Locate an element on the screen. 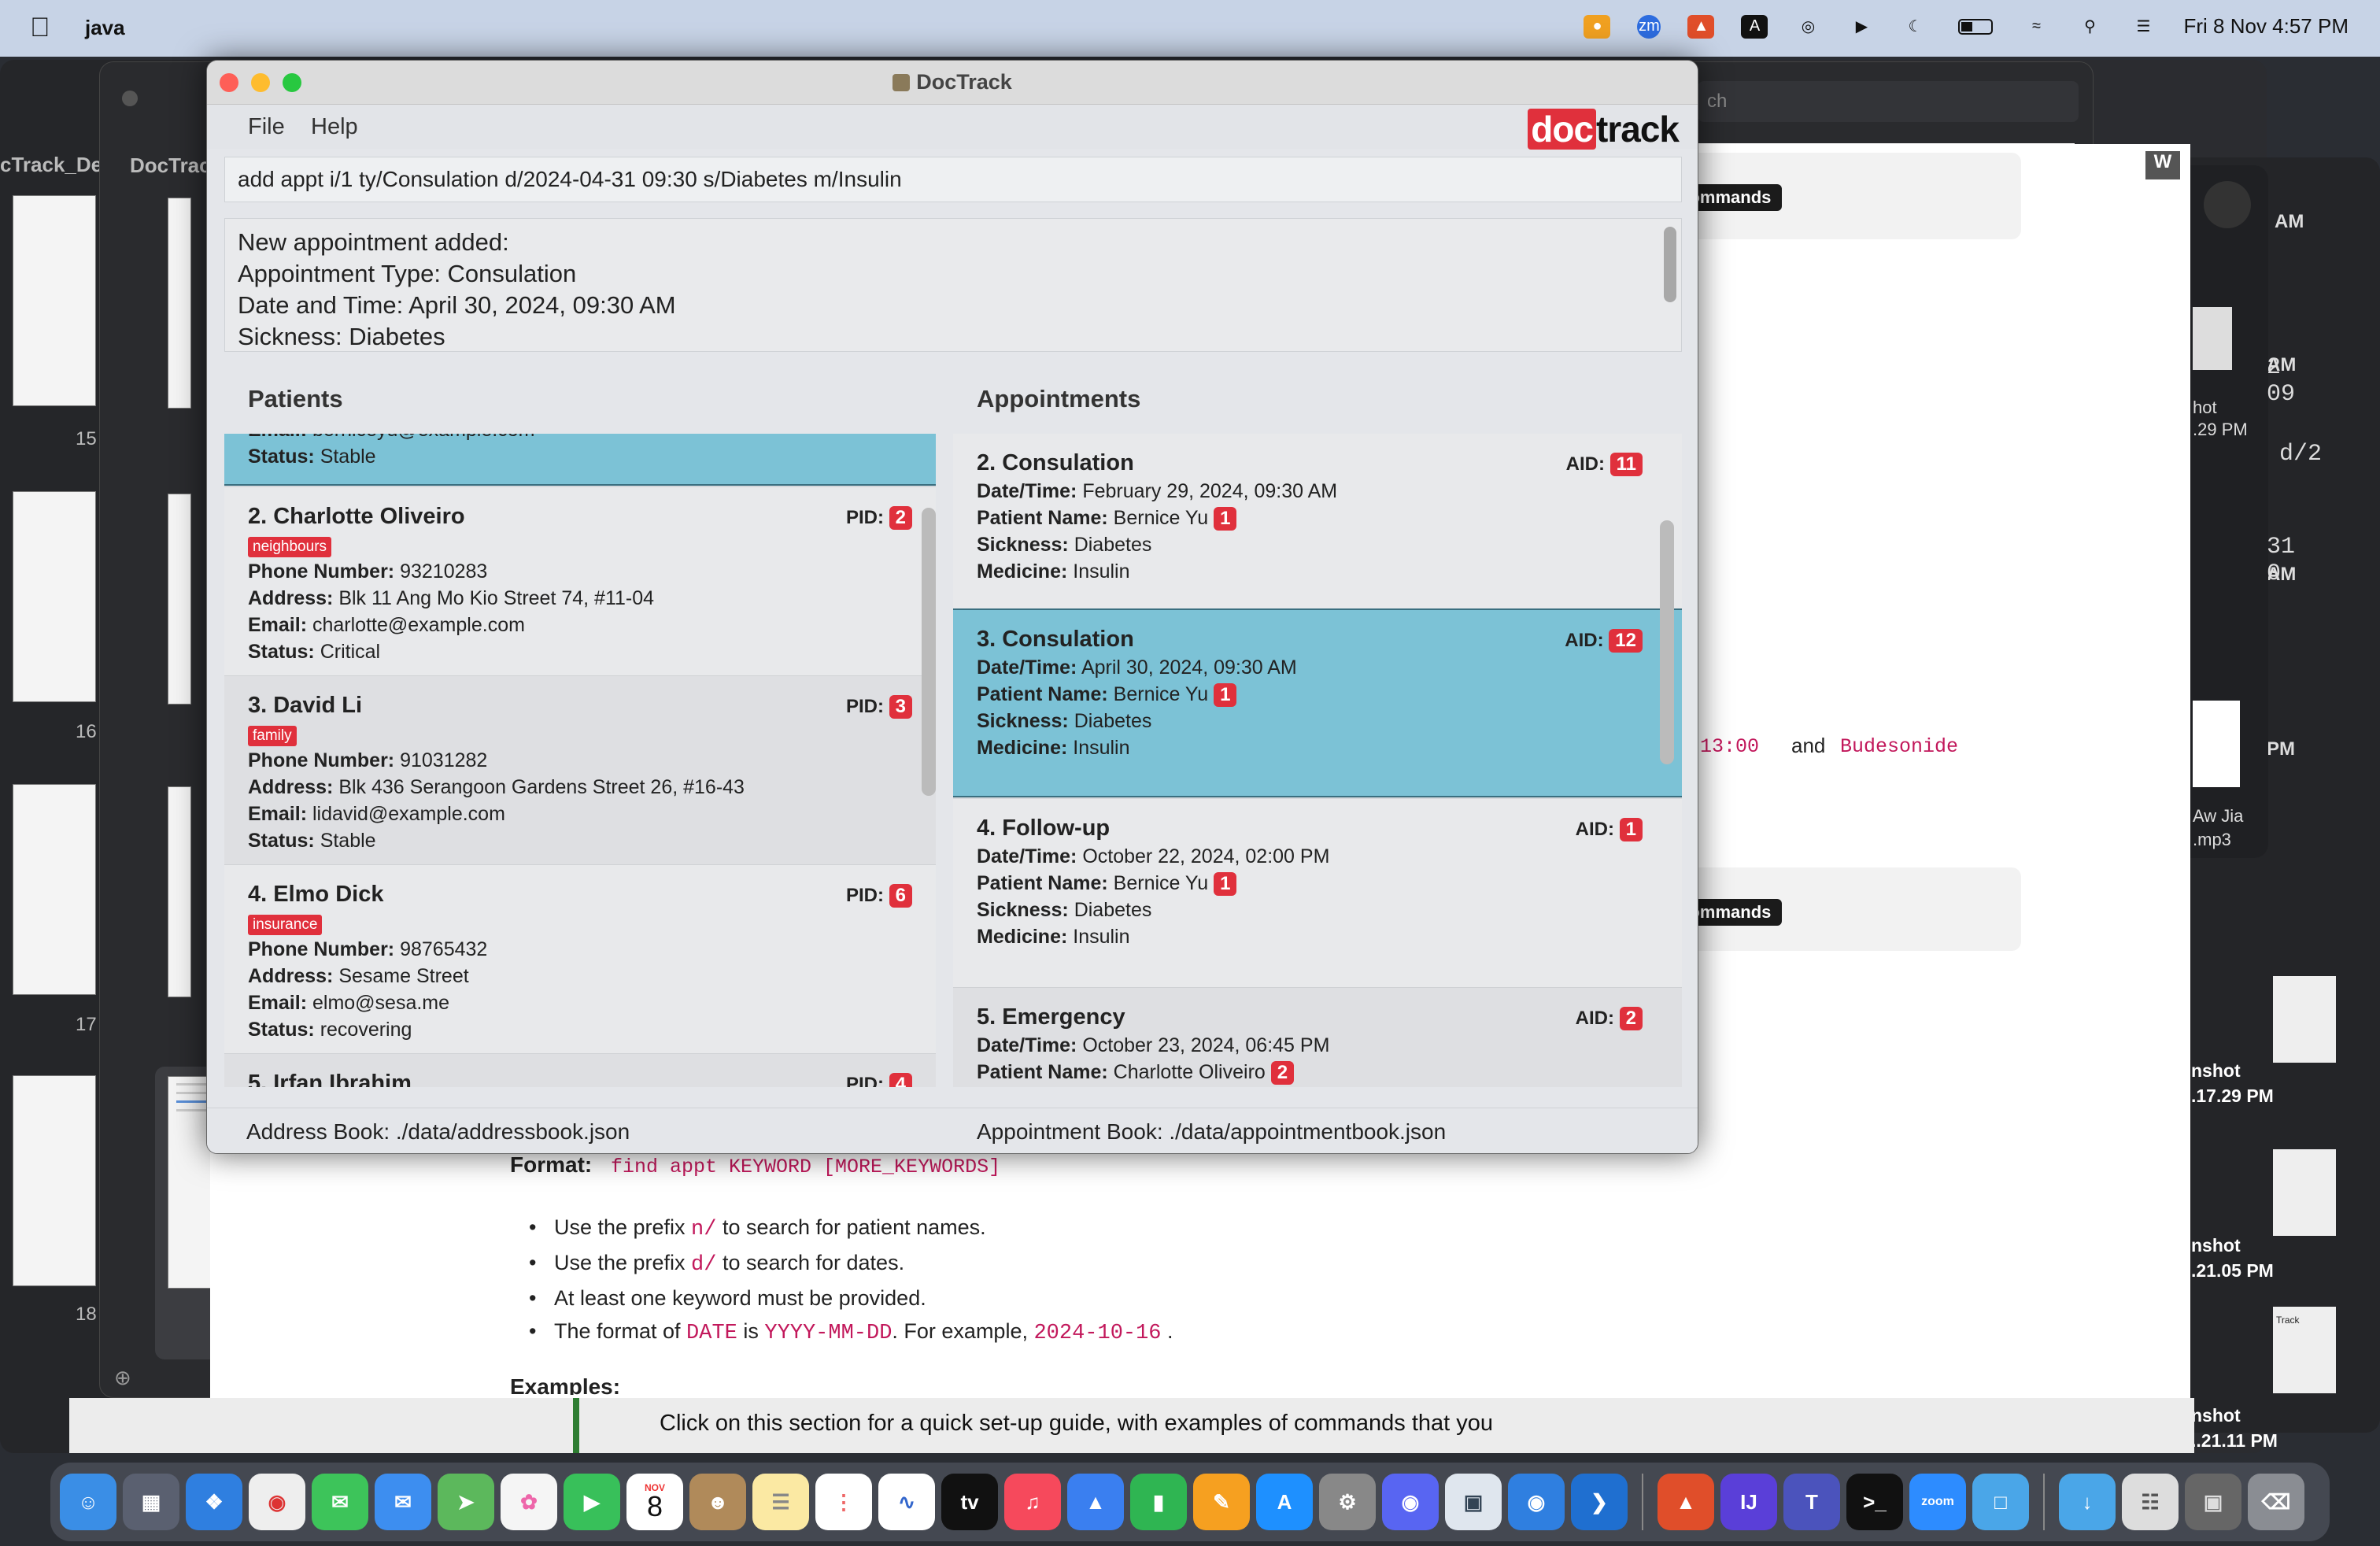 The height and width of the screenshot is (1546, 2380). active-app-name: java is located at coordinates (105, 28).